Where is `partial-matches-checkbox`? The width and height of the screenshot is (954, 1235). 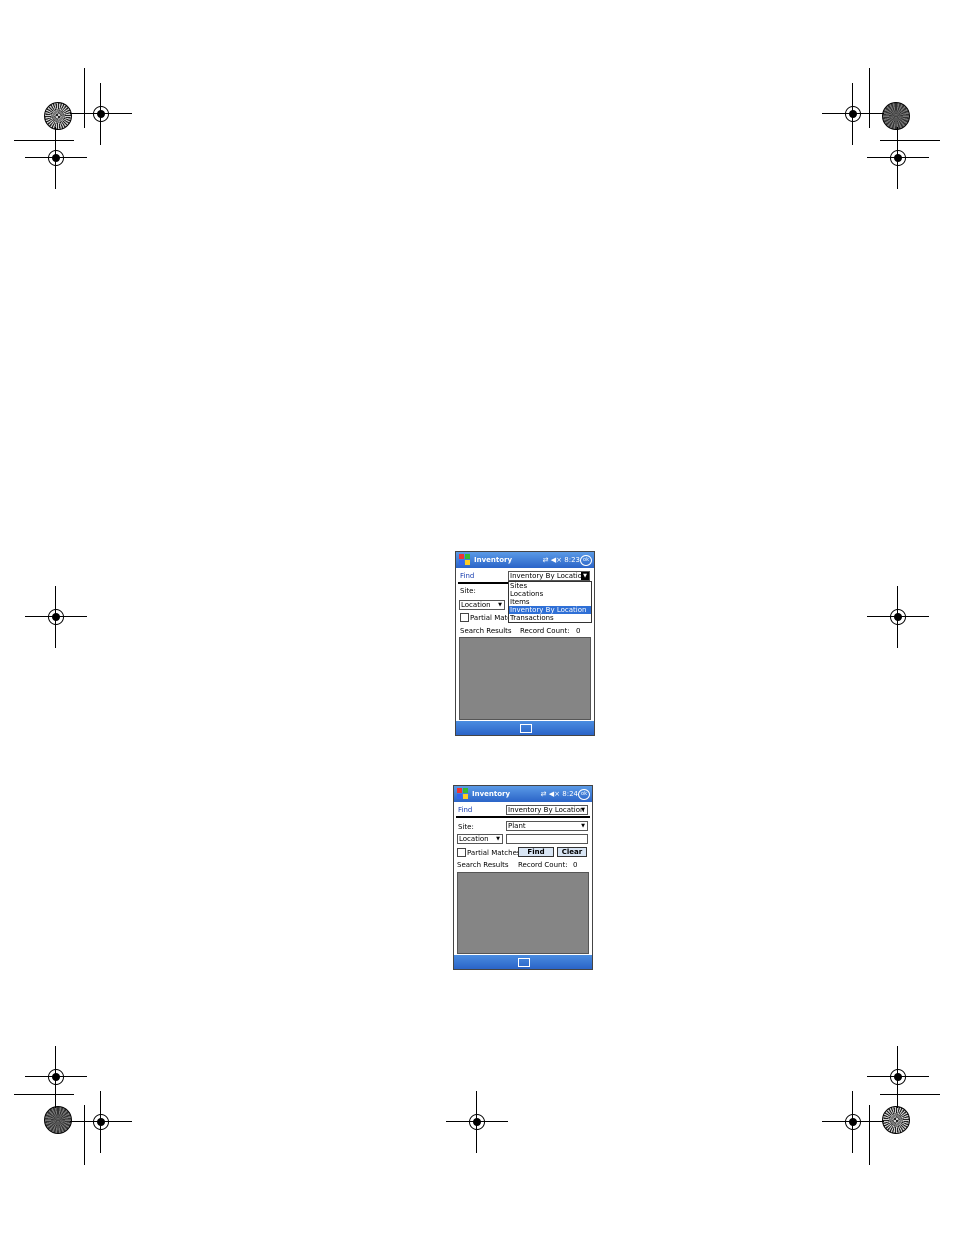 partial-matches-checkbox is located at coordinates (461, 852).